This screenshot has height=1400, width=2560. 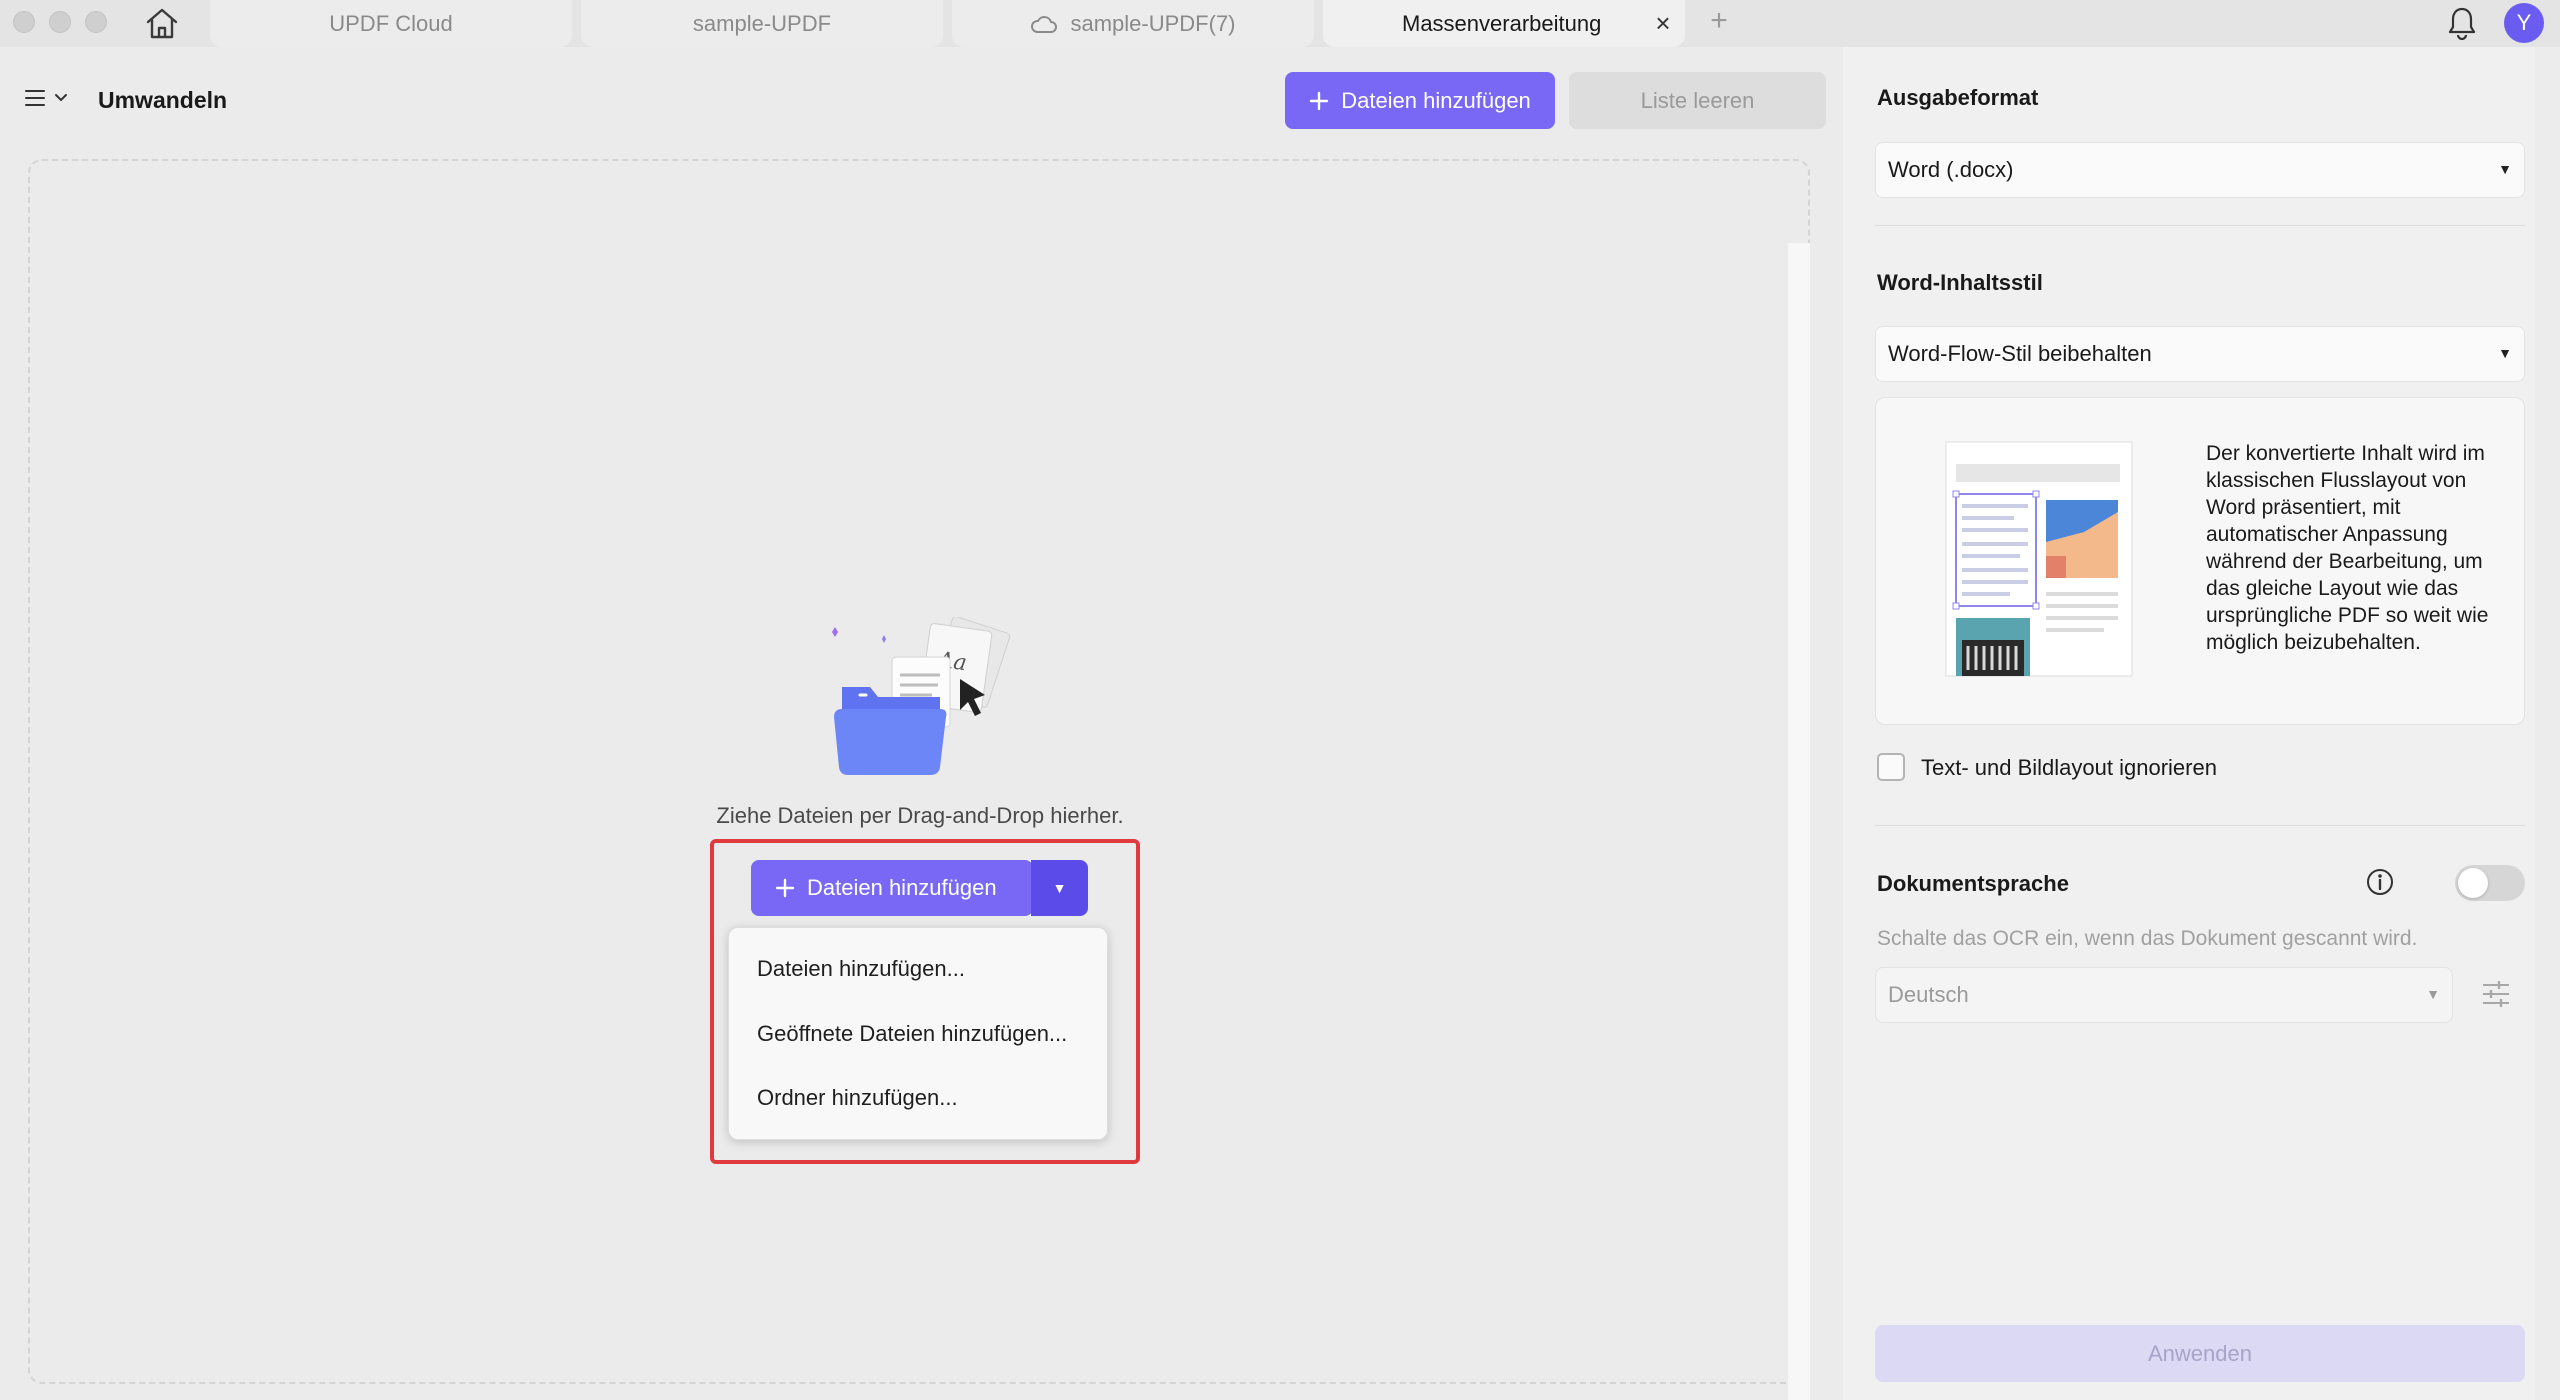 I want to click on add-files-label: Dateien hinzufügen, so click(x=1436, y=100).